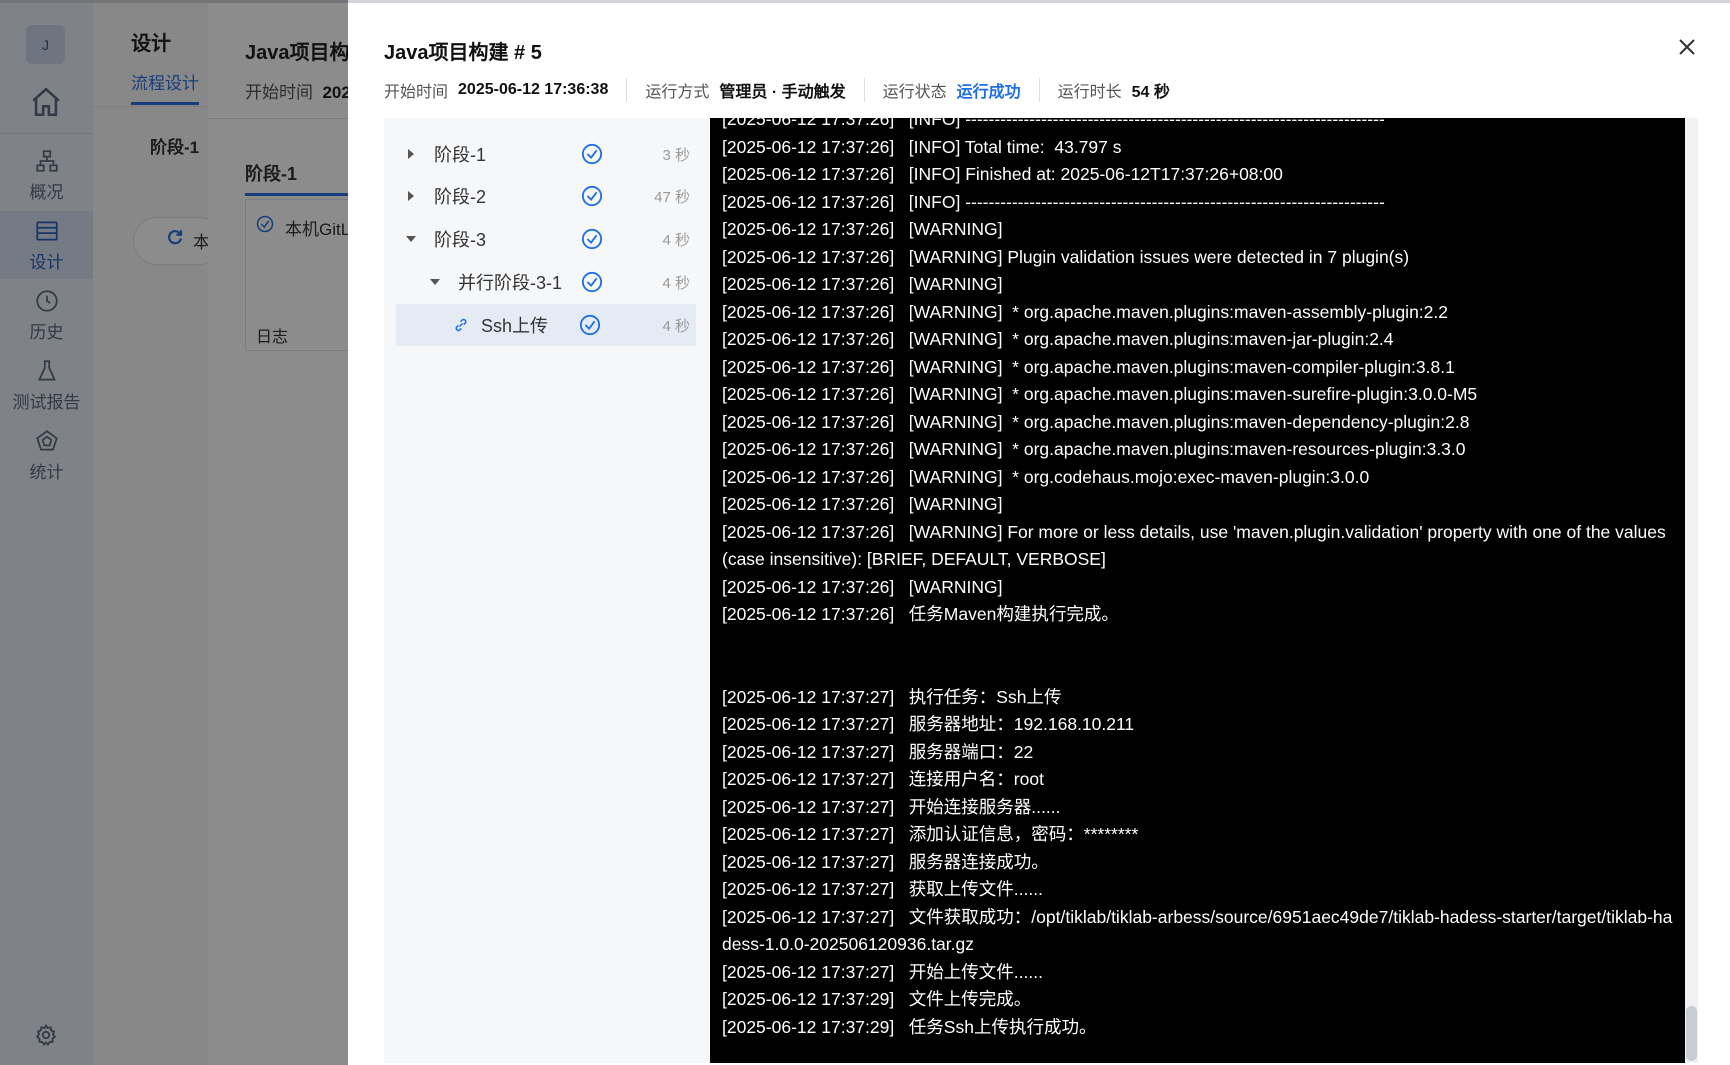 The height and width of the screenshot is (1065, 1730). I want to click on scrollbar-thumb, so click(1691, 1033).